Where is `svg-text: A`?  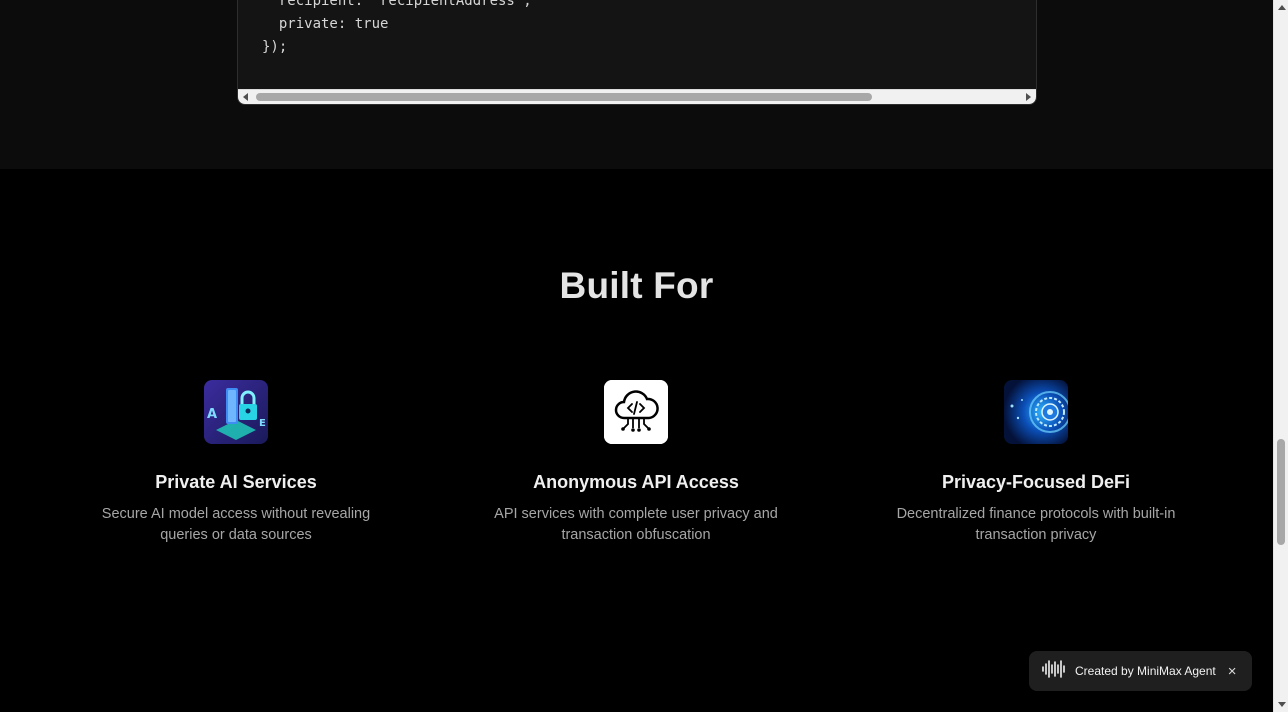
svg-text: A is located at coordinates (212, 414).